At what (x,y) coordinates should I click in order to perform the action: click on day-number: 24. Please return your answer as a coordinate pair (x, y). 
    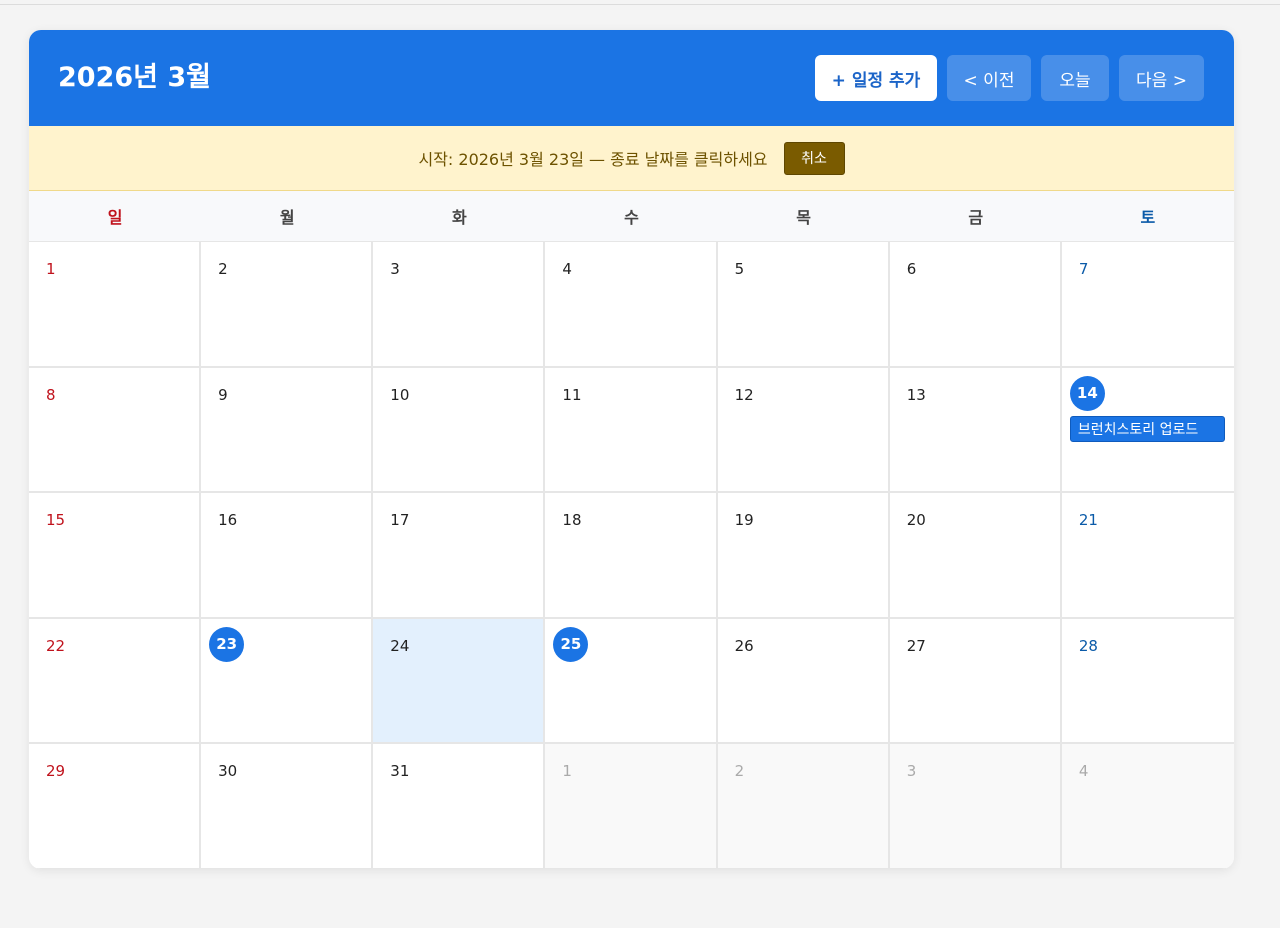
    Looking at the image, I should click on (400, 645).